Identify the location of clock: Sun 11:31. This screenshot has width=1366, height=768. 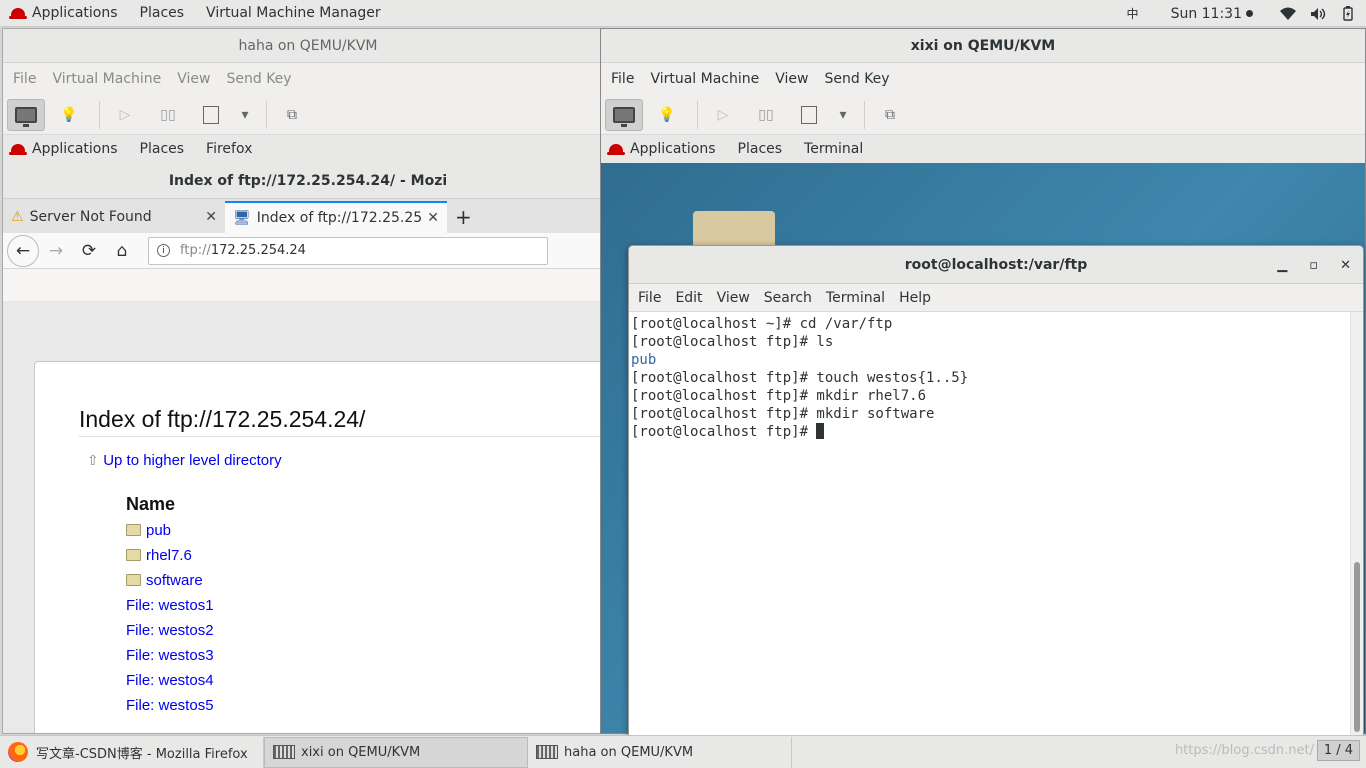
(1206, 14).